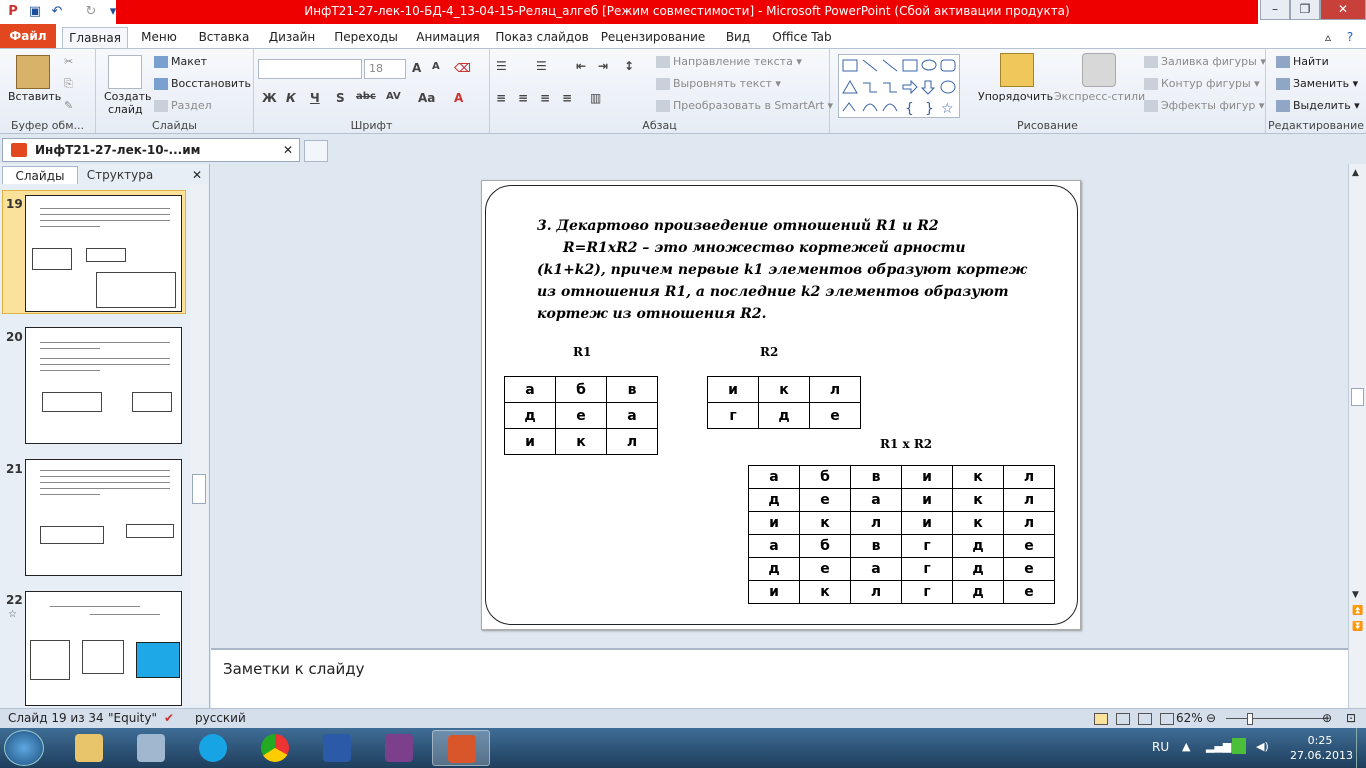 This screenshot has height=768, width=1366. What do you see at coordinates (718, 83) in the screenshot?
I see `align-text-button: Выровнять текст ▾` at bounding box center [718, 83].